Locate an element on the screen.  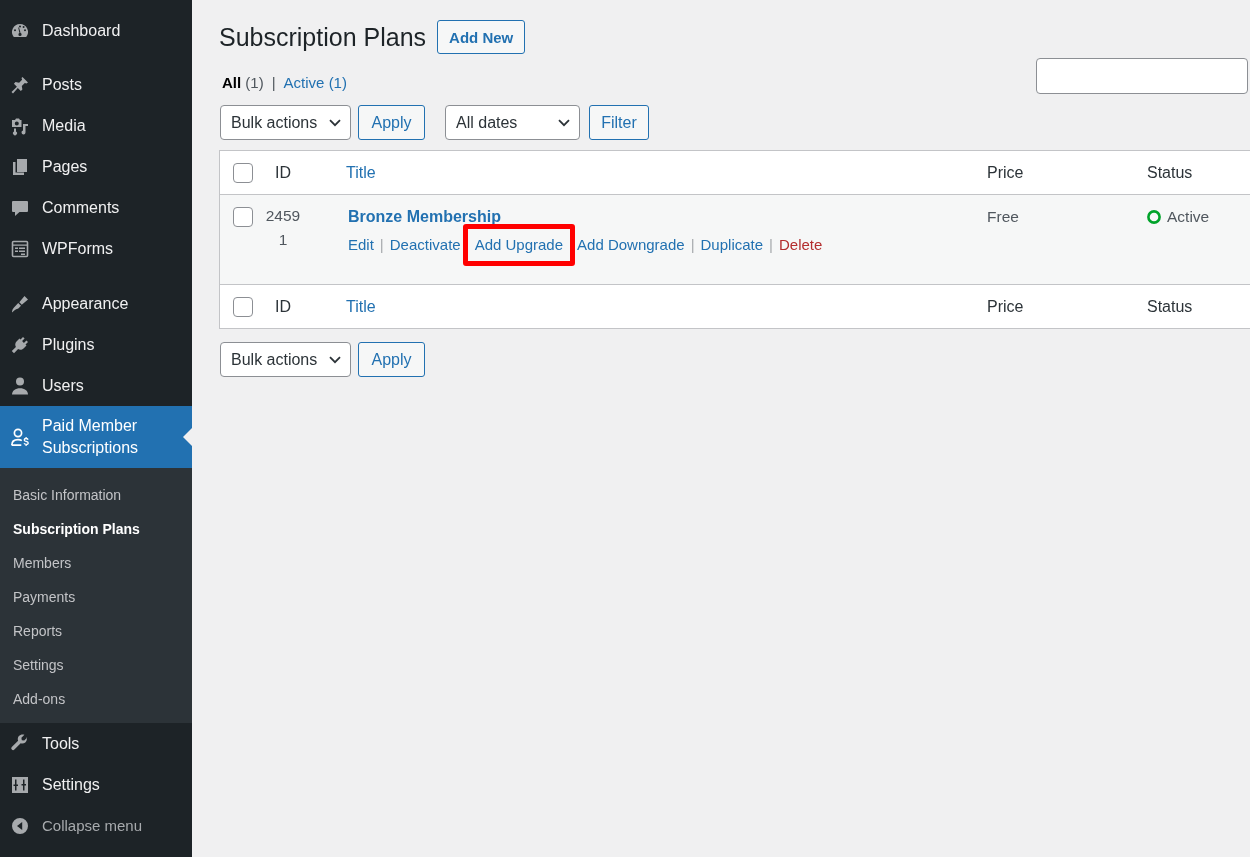
page-title: Subscription Plans is located at coordinates (323, 37).